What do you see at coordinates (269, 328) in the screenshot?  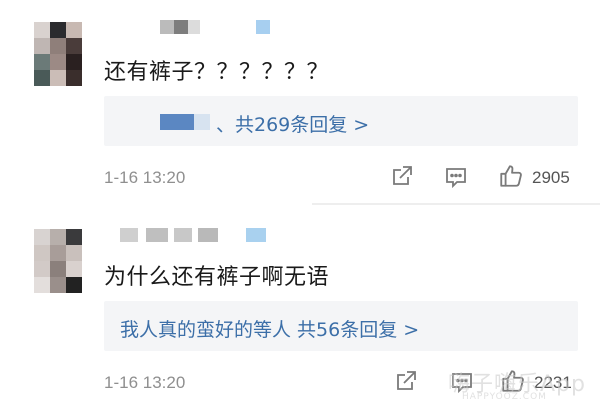 I see `reply-count-link: 我人真的蛮好的等人 共56条回复 >` at bounding box center [269, 328].